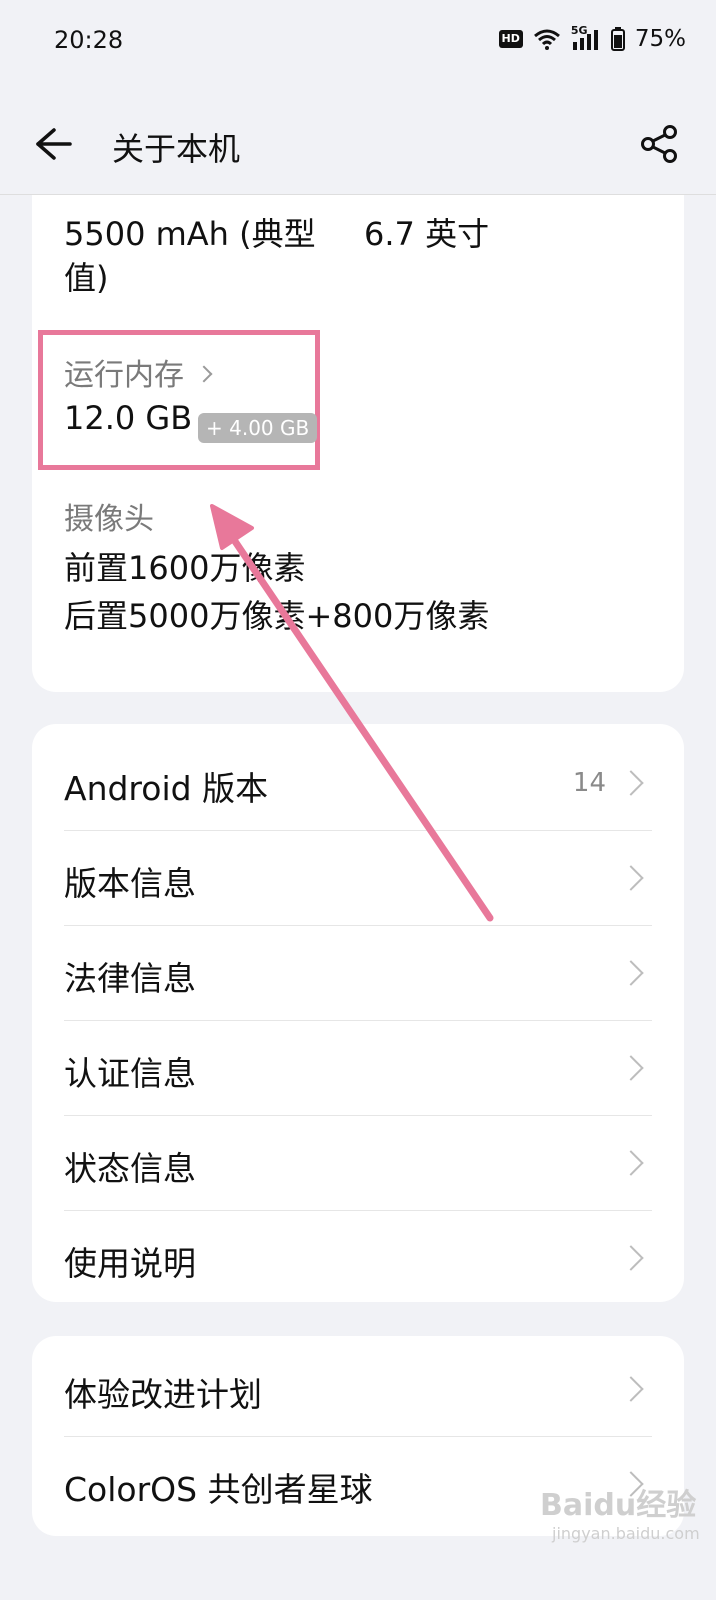  Describe the element at coordinates (166, 788) in the screenshot. I see `list-item-label: Android 版本` at that location.